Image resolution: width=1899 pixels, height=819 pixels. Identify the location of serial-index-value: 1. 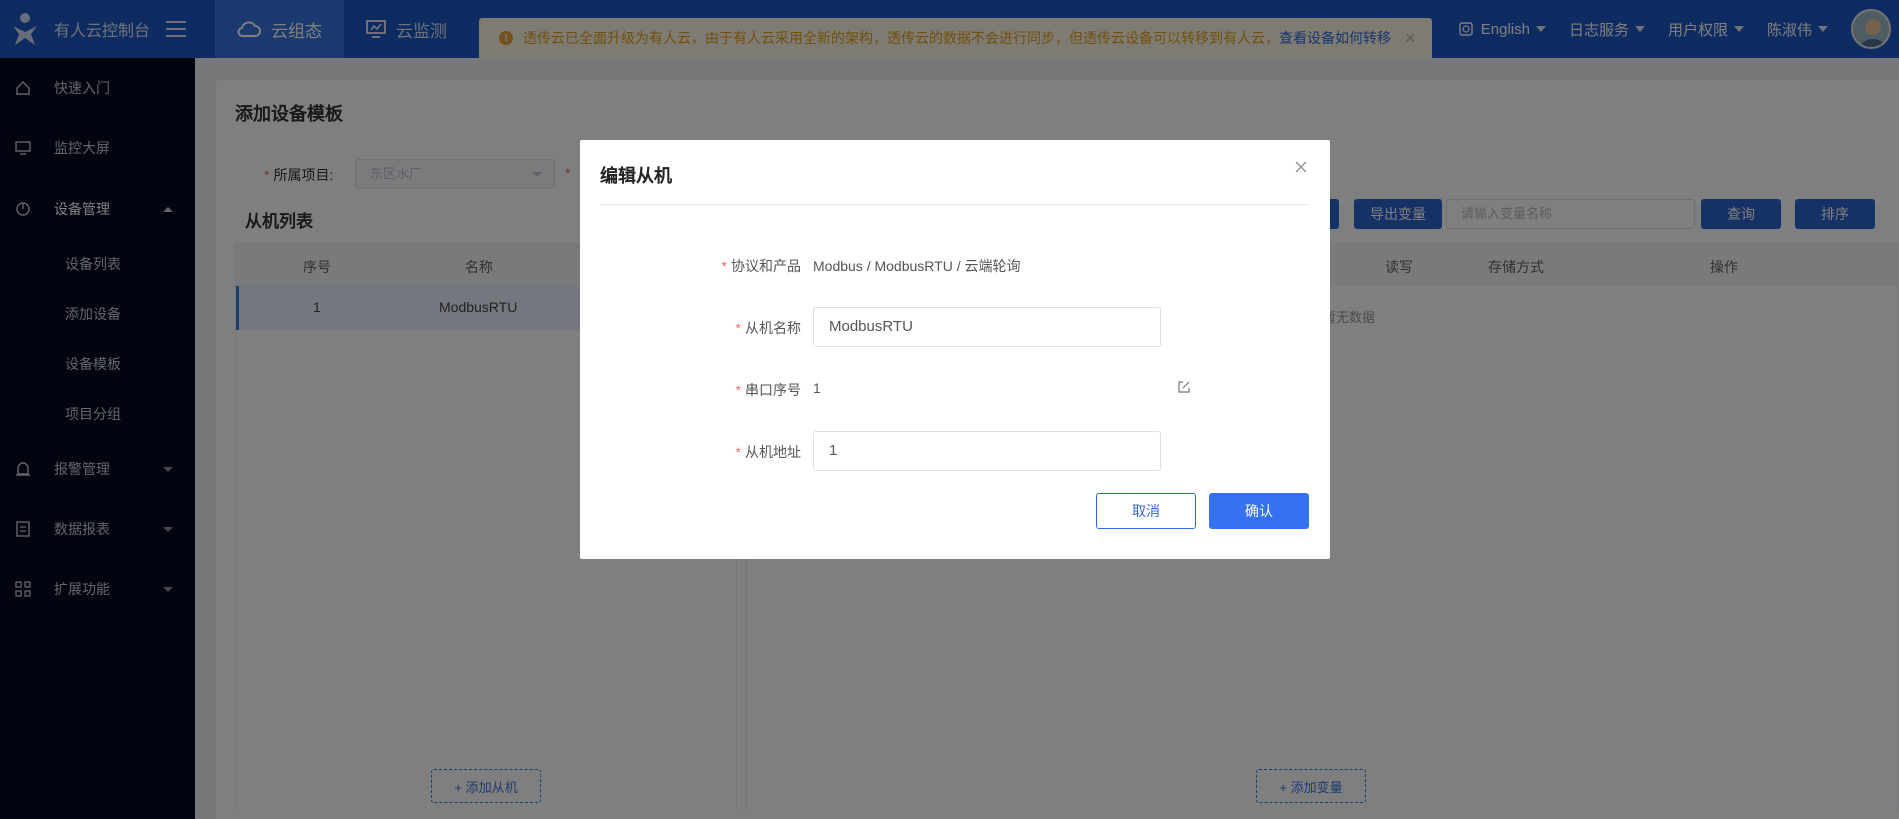
(817, 388).